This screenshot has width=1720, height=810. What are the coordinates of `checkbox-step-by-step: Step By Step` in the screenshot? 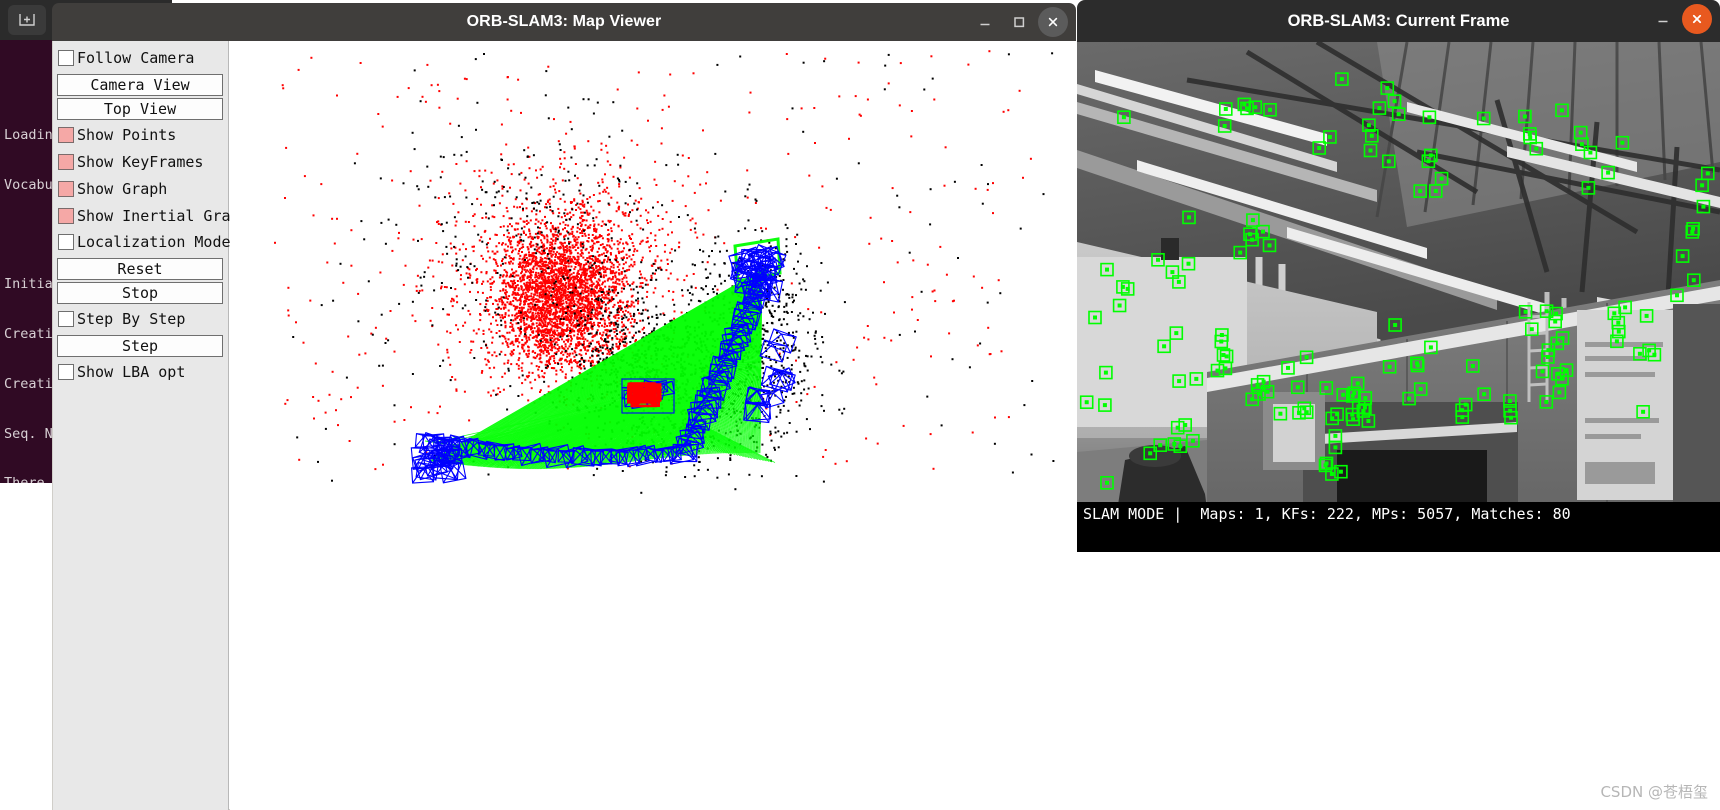 It's located at (140, 319).